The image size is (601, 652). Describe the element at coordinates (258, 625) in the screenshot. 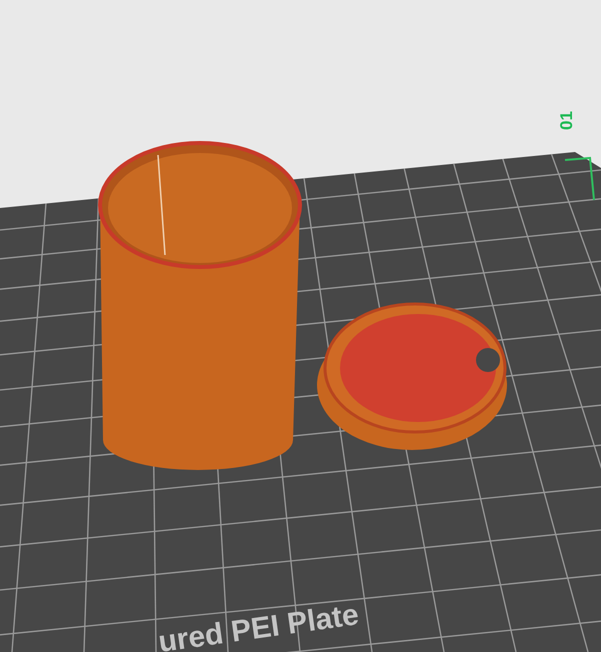

I see `plate-label: ured PEI Plate` at that location.